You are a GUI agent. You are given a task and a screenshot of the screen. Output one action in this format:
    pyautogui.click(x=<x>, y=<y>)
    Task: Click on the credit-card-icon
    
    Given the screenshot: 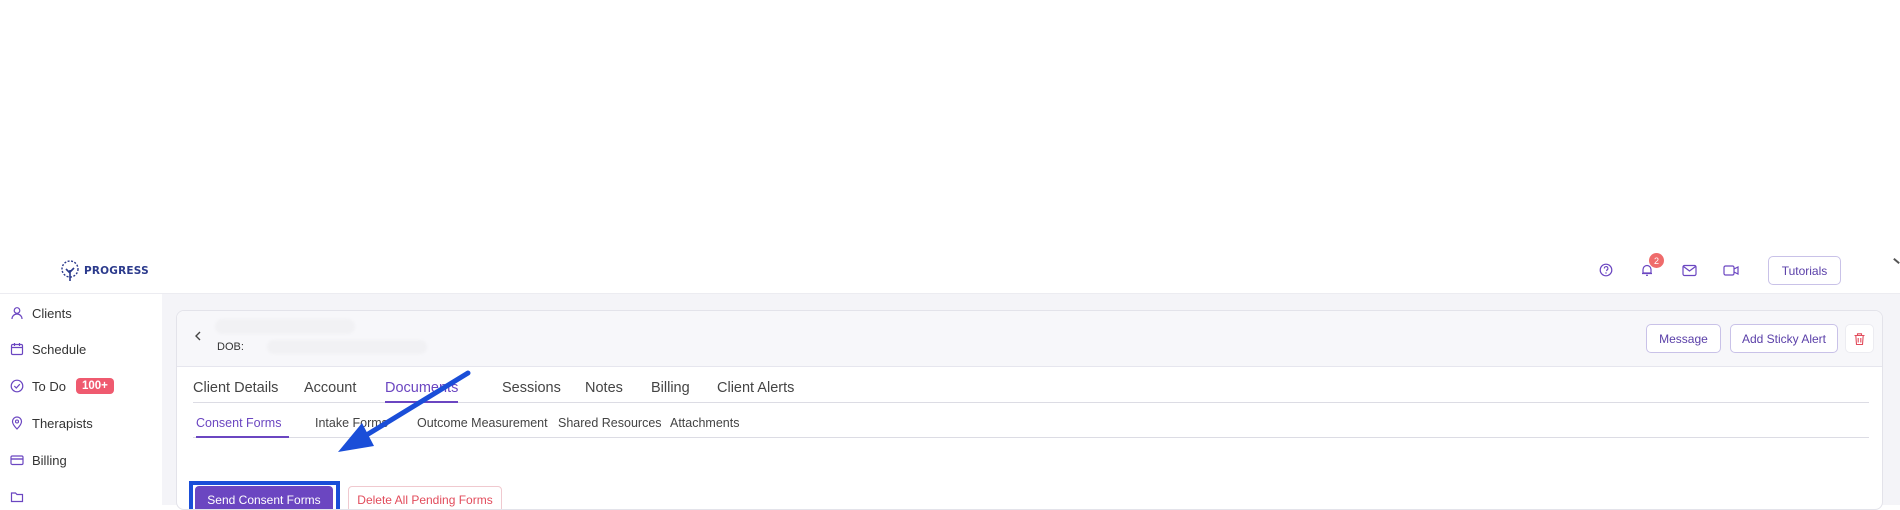 What is the action you would take?
    pyautogui.click(x=17, y=460)
    